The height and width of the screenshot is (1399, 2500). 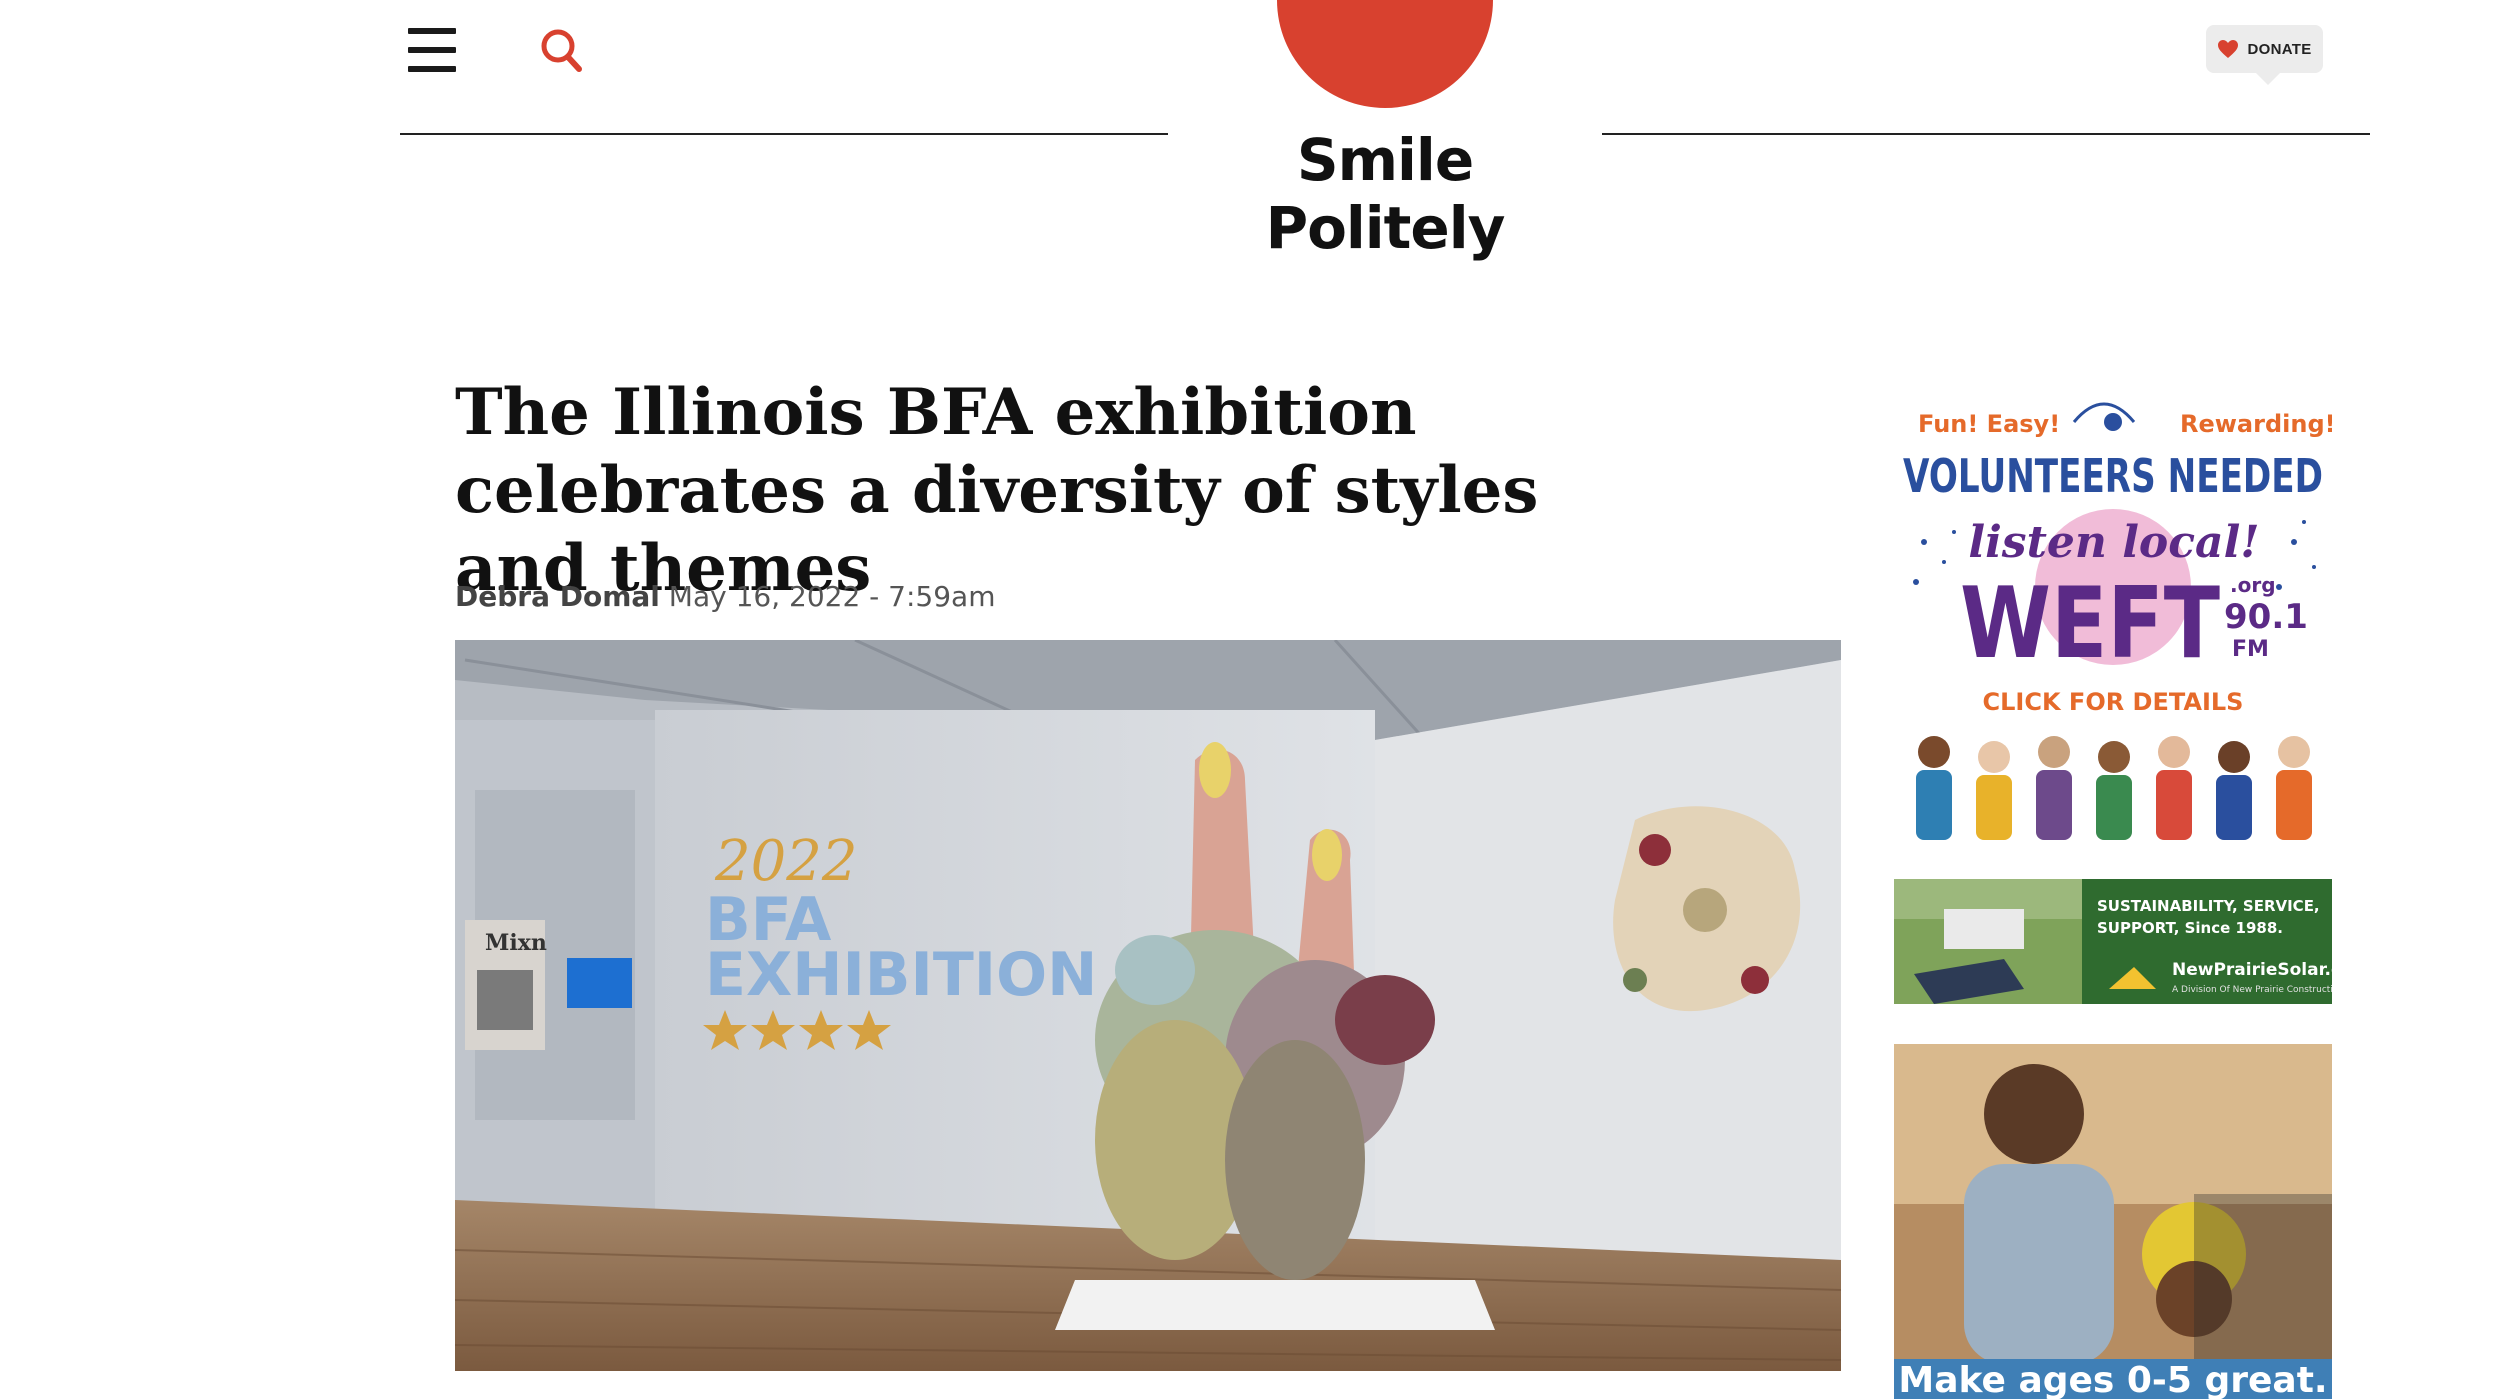 What do you see at coordinates (1986, 134) in the screenshot?
I see `header-divider-right` at bounding box center [1986, 134].